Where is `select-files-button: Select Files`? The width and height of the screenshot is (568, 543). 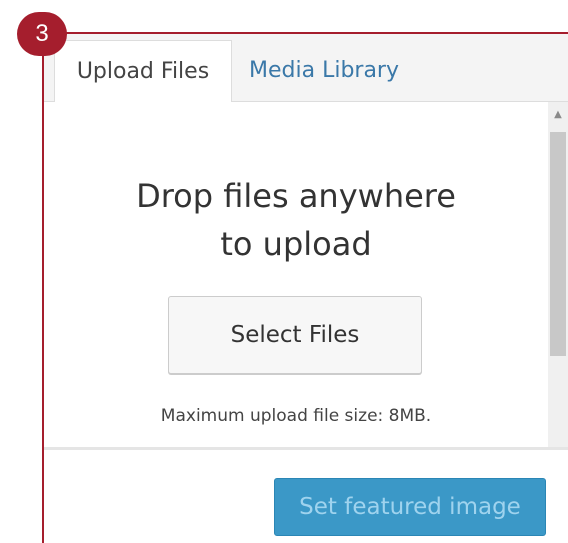 select-files-button: Select Files is located at coordinates (295, 335).